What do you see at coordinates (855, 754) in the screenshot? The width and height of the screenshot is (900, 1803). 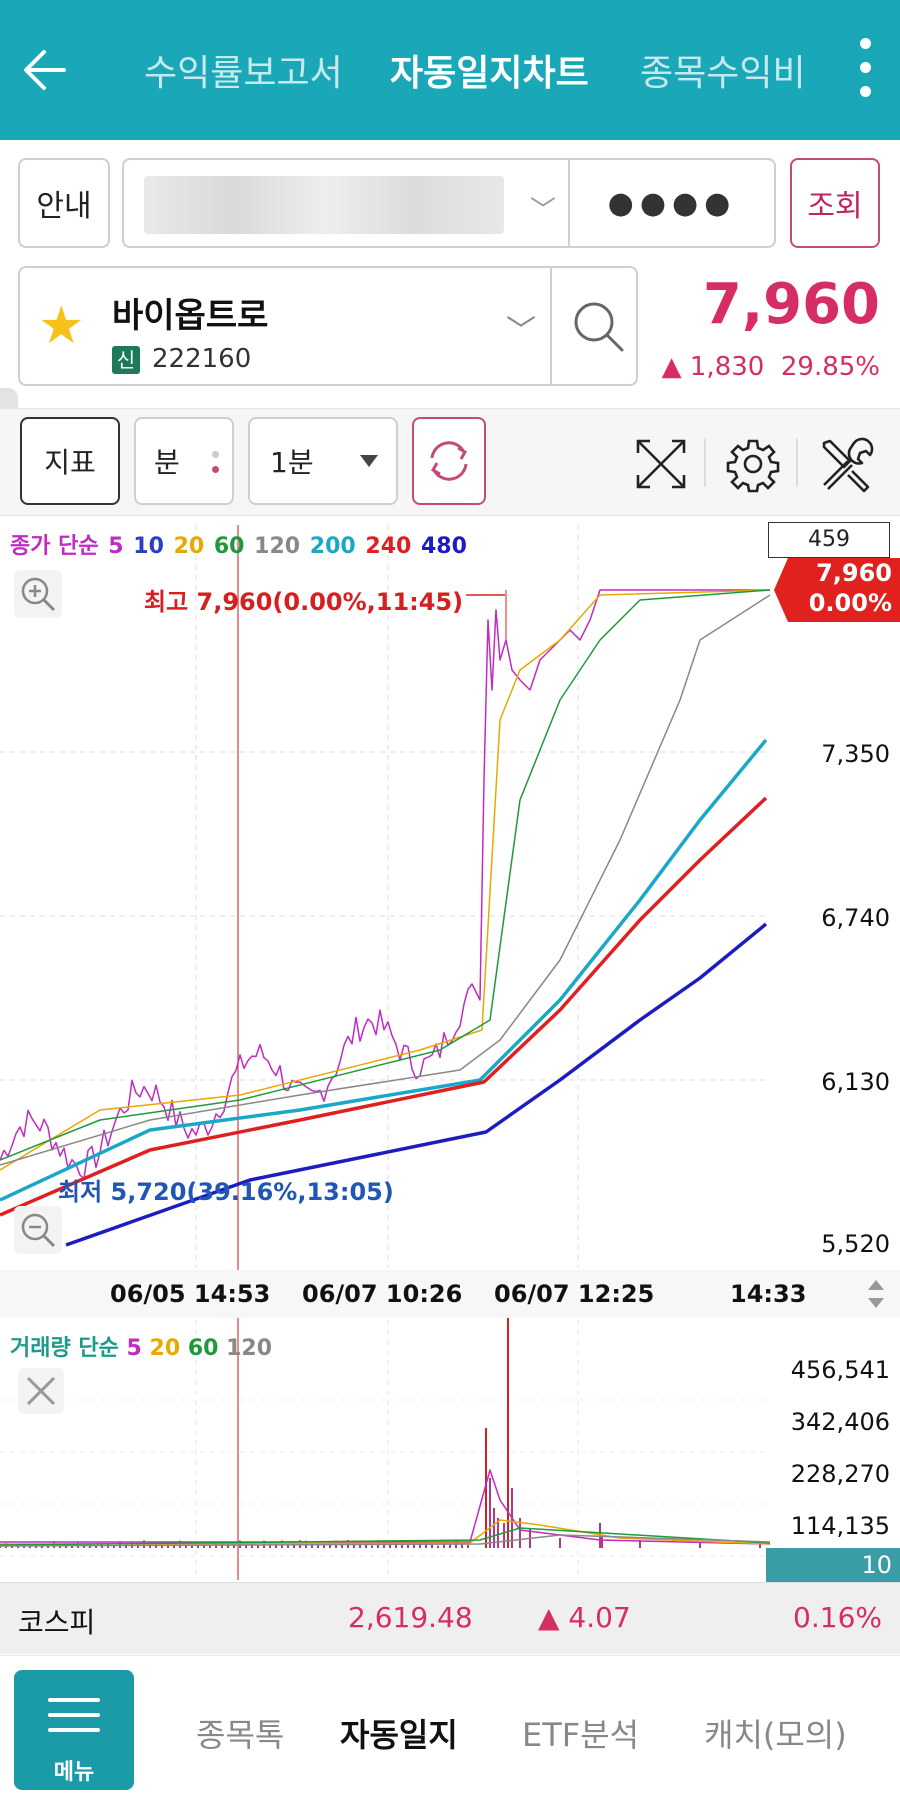 I see `y-tick-label: 7,350` at bounding box center [855, 754].